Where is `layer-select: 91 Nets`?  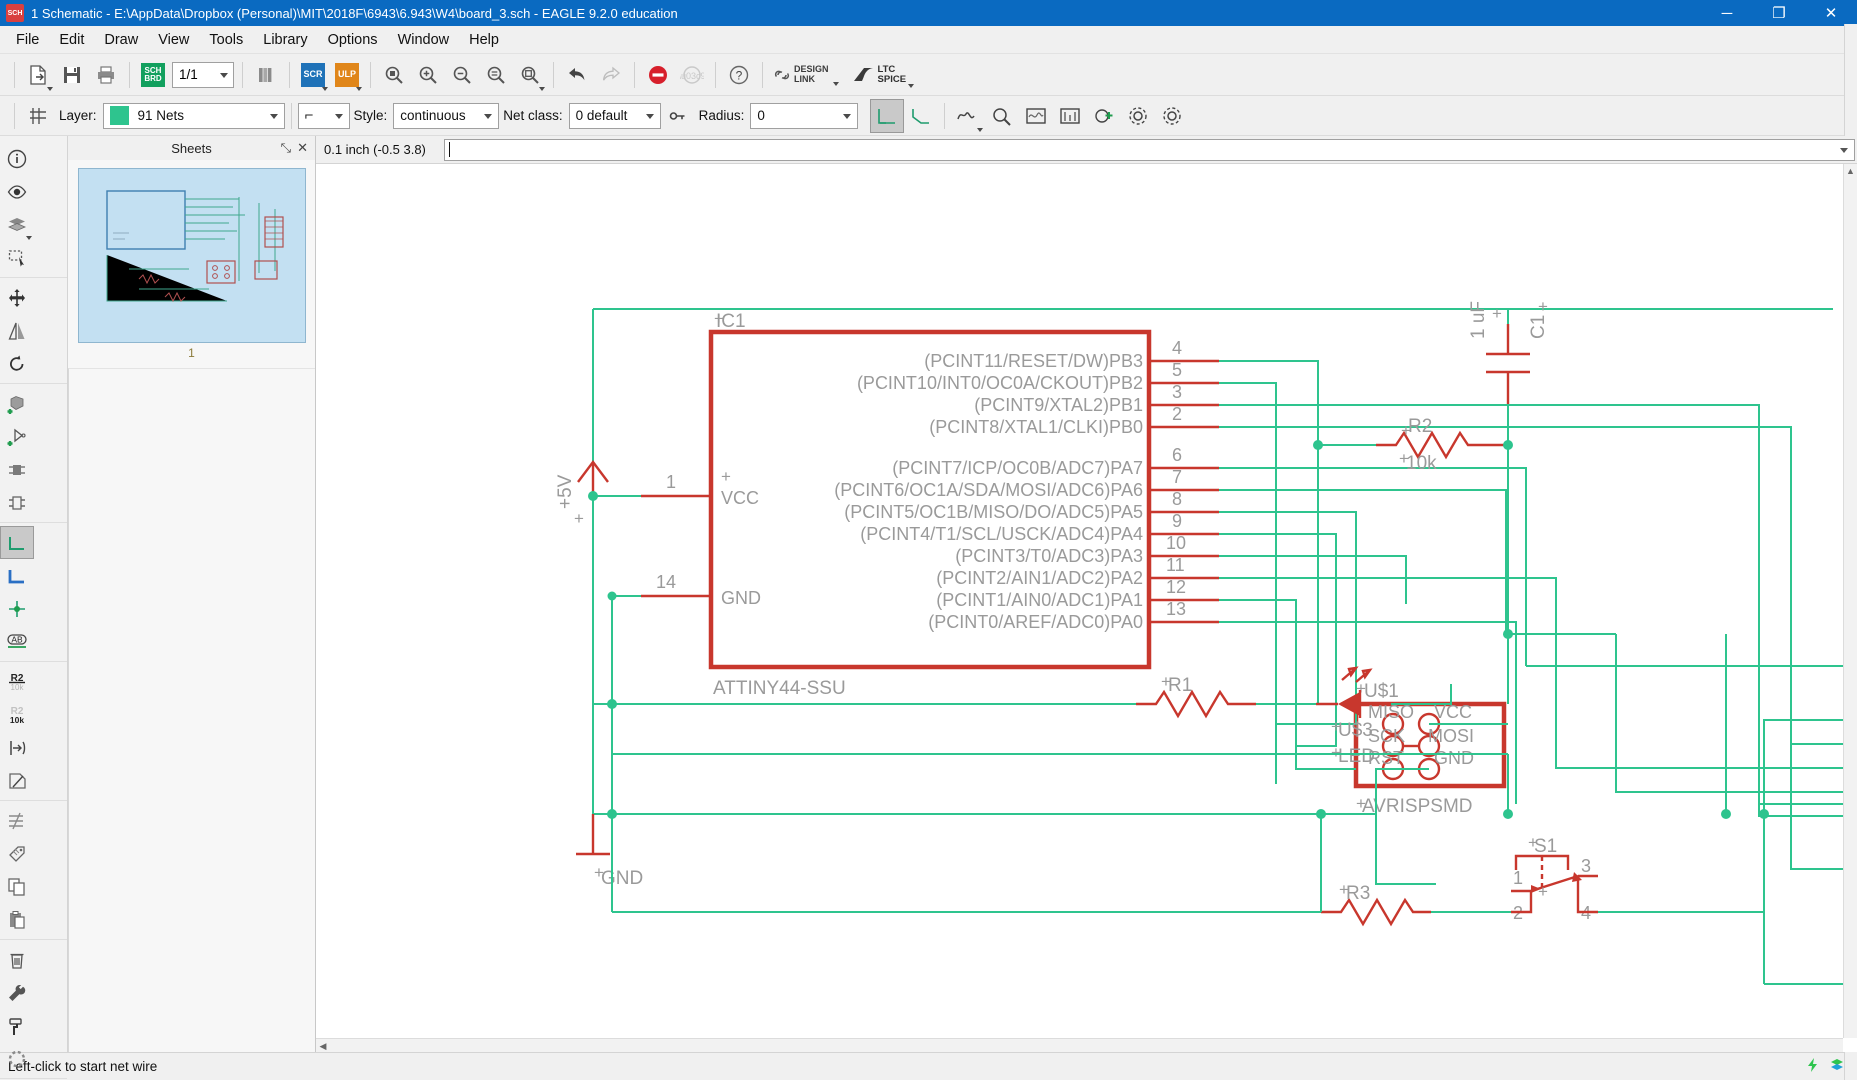 layer-select: 91 Nets is located at coordinates (193, 115).